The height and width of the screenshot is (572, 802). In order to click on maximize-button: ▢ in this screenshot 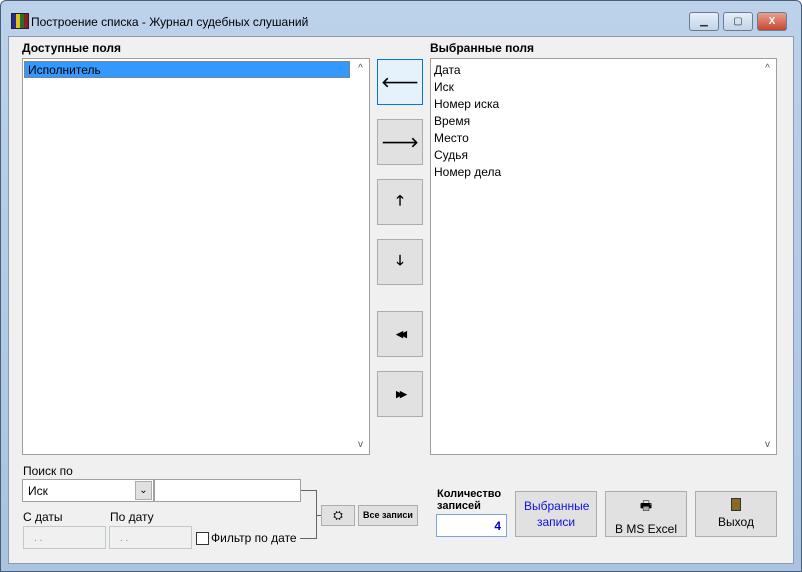, I will do `click(738, 21)`.